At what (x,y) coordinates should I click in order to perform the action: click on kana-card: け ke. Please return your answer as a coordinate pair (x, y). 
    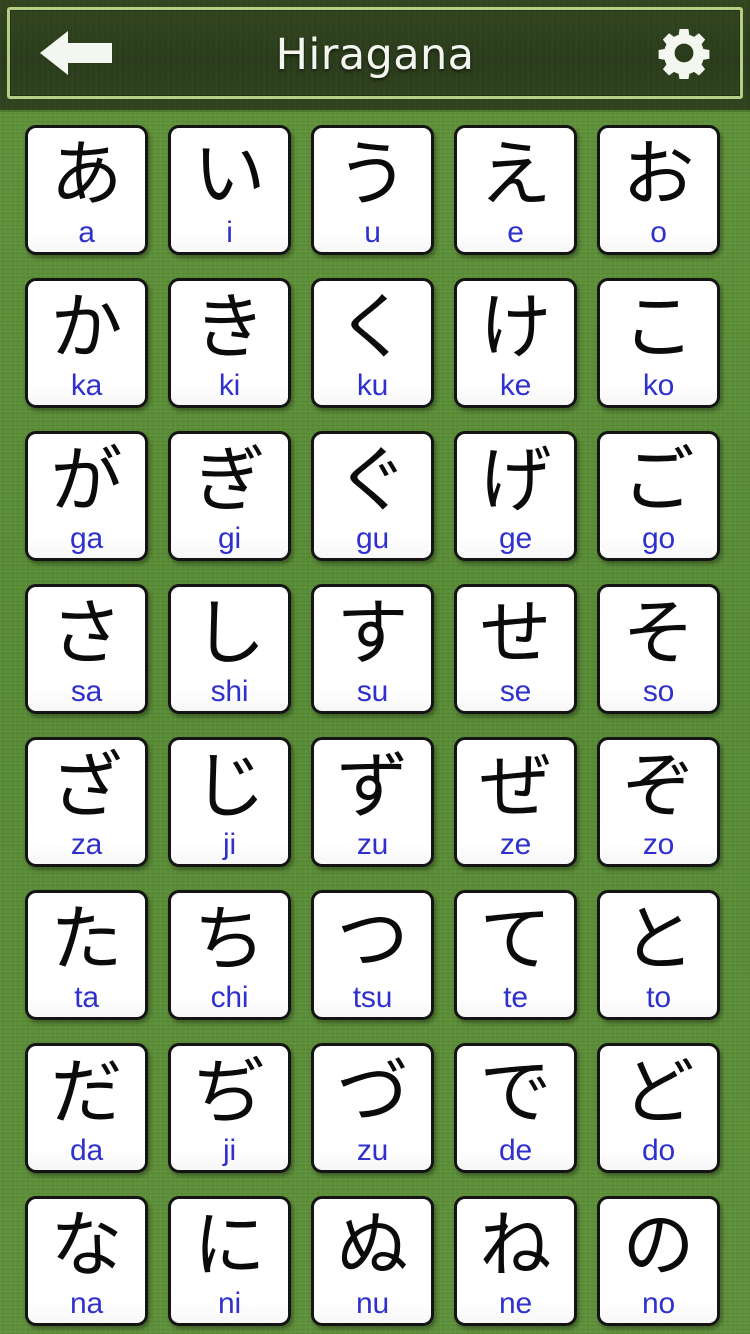
    Looking at the image, I should click on (515, 343).